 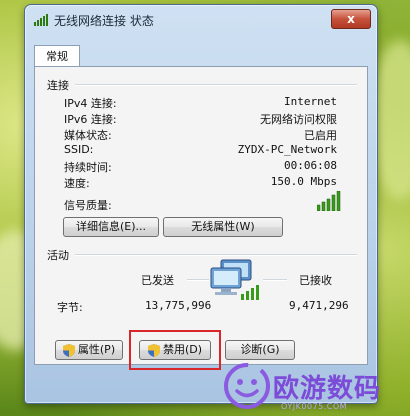 What do you see at coordinates (104, 21) in the screenshot?
I see `window-title: 无线网络连接 状态` at bounding box center [104, 21].